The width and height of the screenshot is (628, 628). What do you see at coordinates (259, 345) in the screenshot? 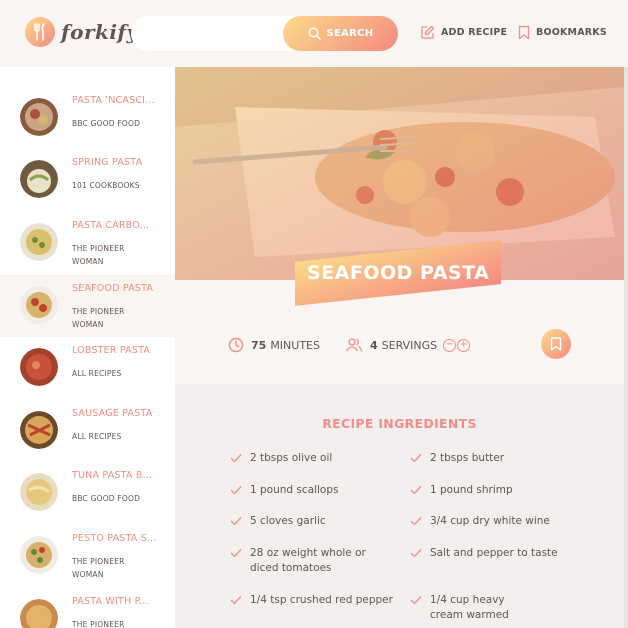
I see `minutes-value: 75` at bounding box center [259, 345].